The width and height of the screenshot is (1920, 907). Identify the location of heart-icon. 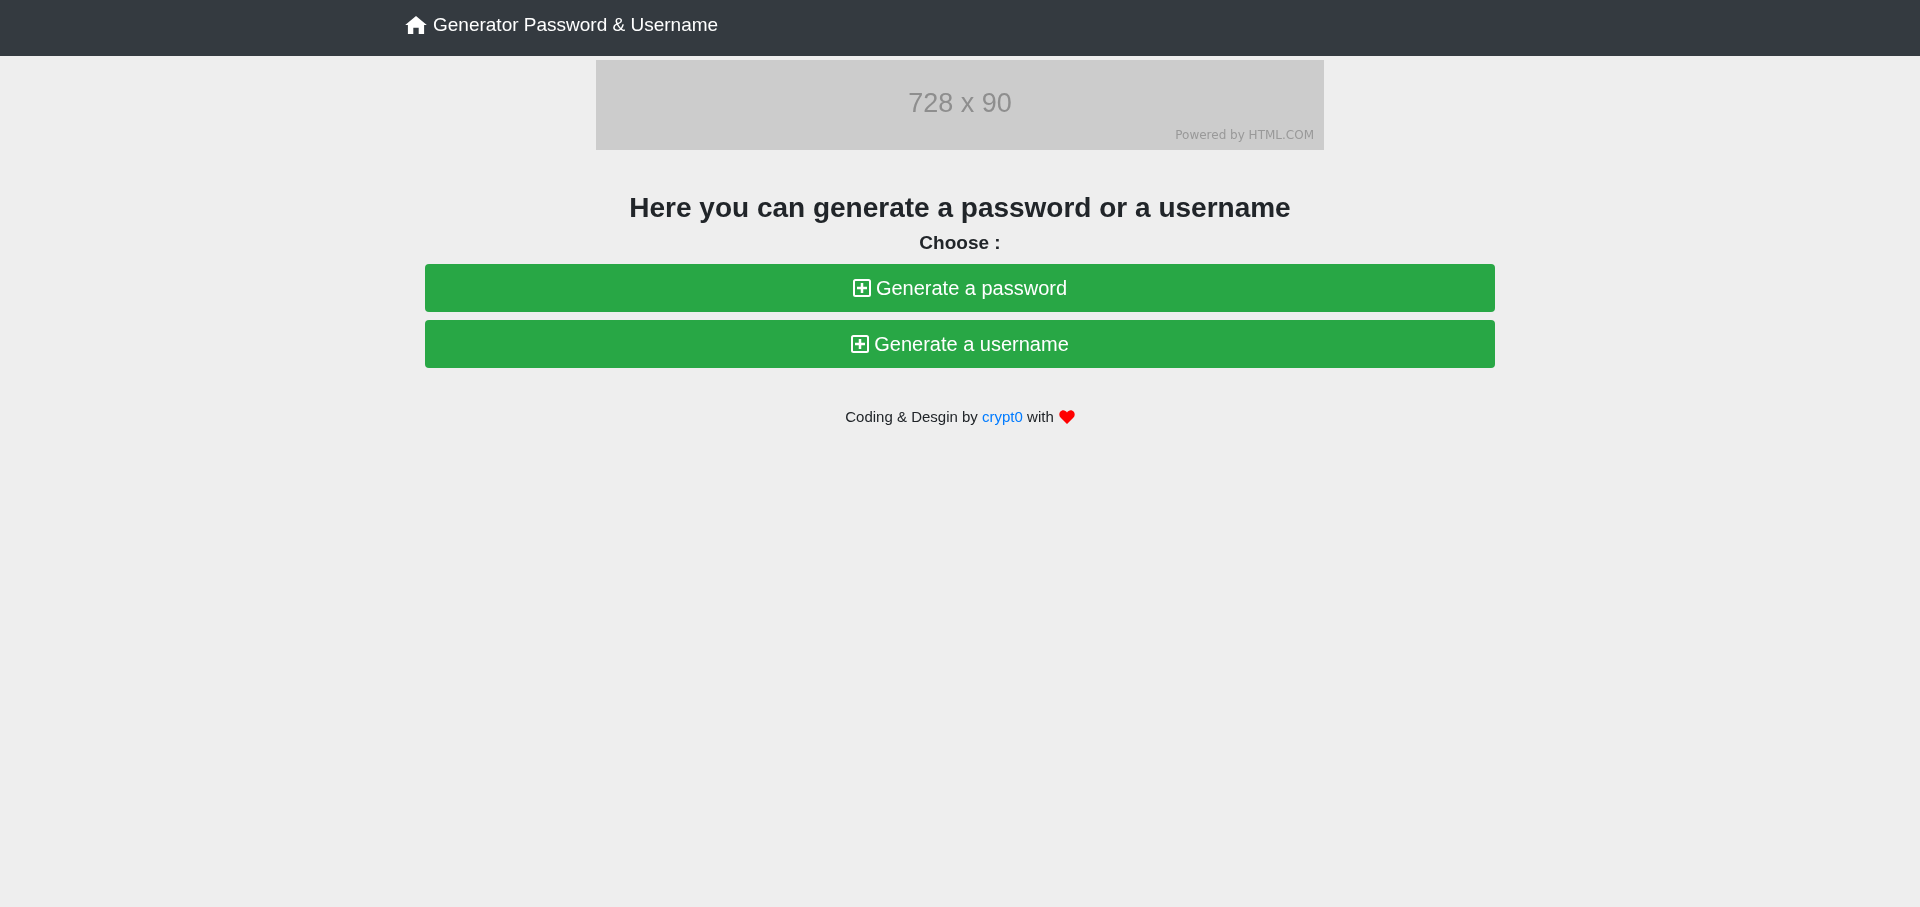
(1066, 416).